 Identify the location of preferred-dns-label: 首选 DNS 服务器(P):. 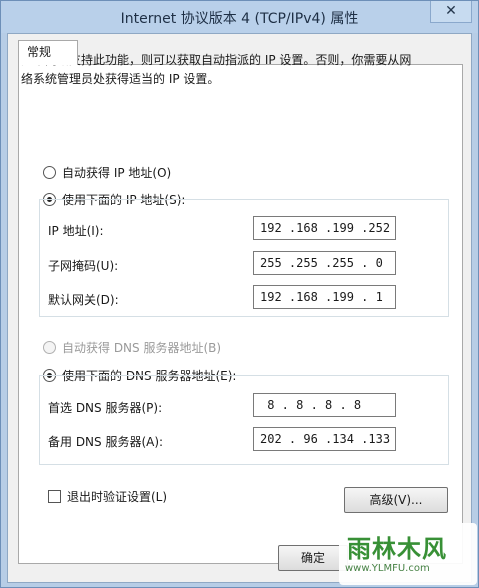
(105, 408).